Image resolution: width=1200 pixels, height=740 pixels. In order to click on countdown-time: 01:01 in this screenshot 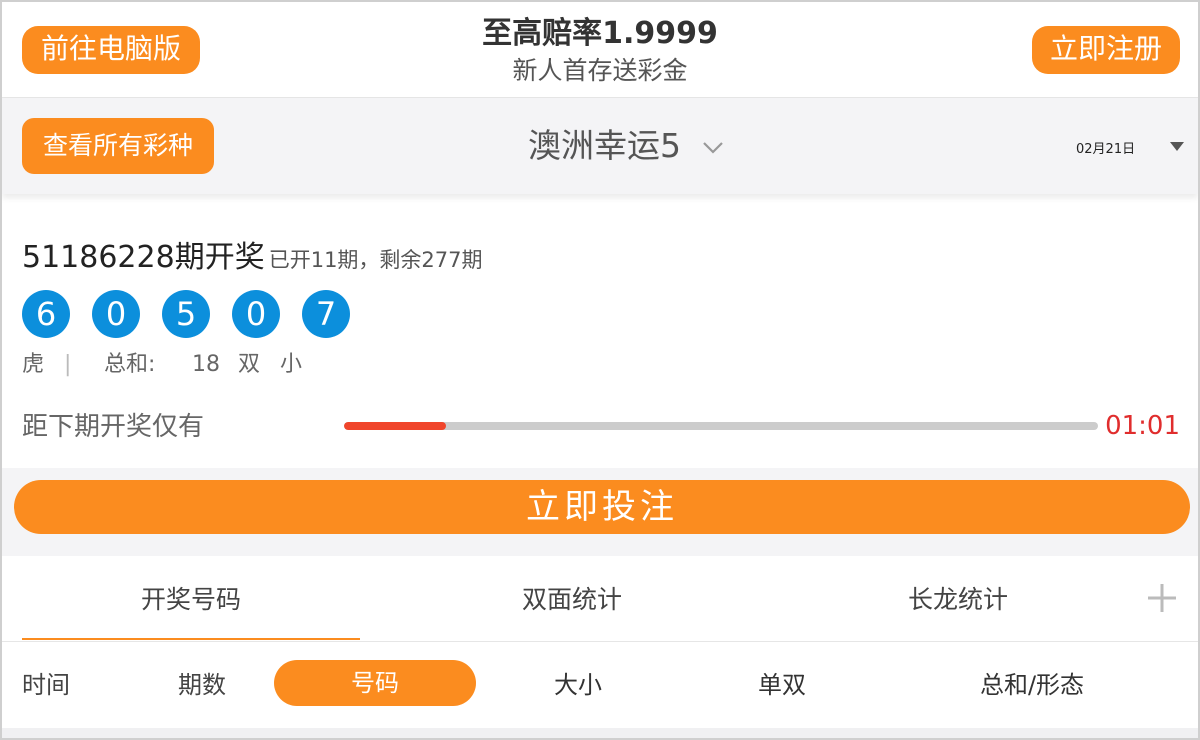, I will do `click(1142, 426)`.